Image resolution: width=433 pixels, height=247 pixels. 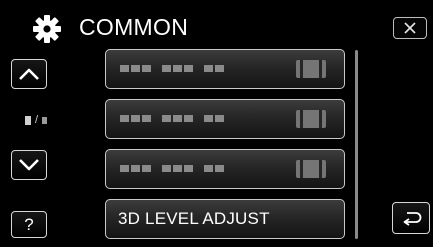 I want to click on help-button: ?, so click(x=29, y=224).